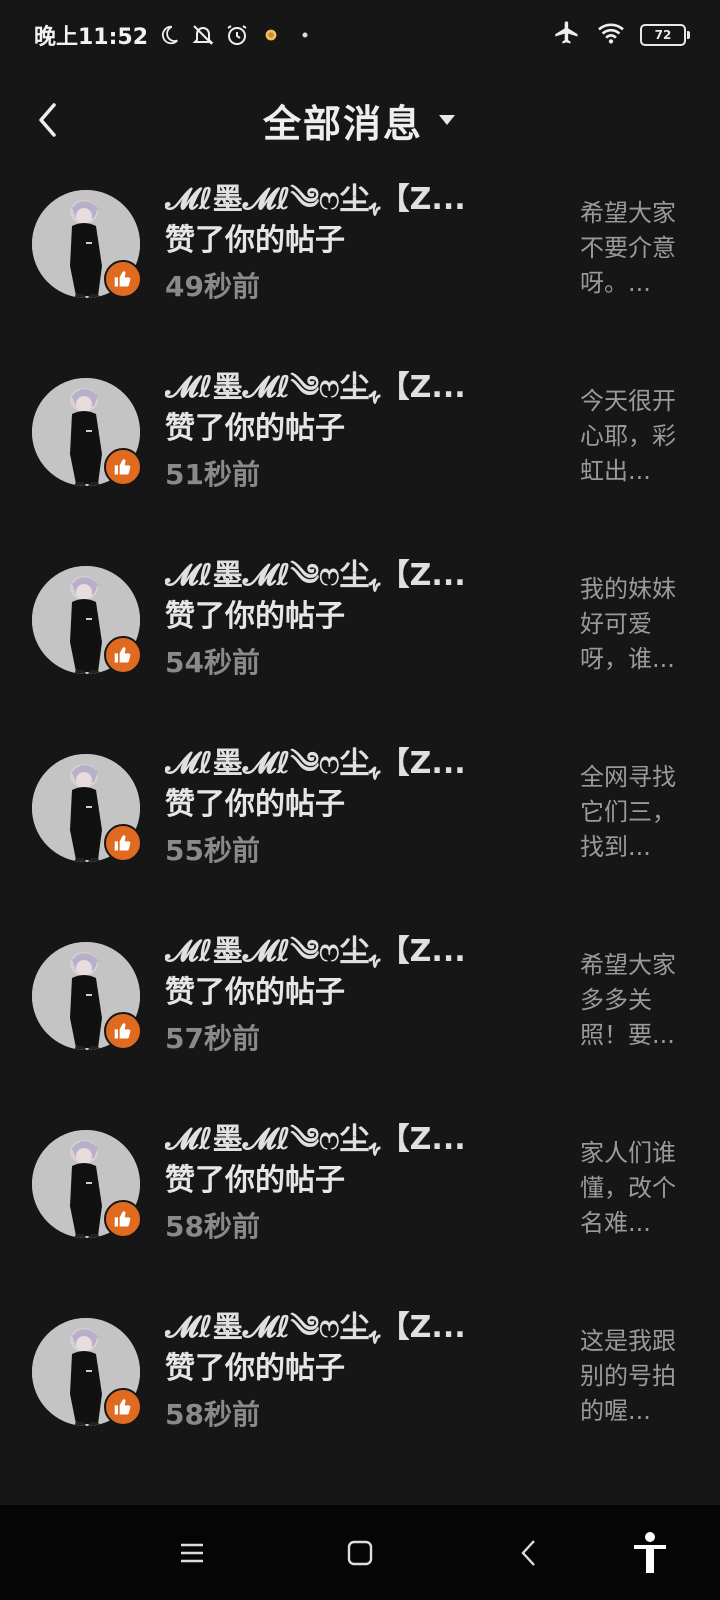  I want to click on battery-level: 72, so click(663, 35).